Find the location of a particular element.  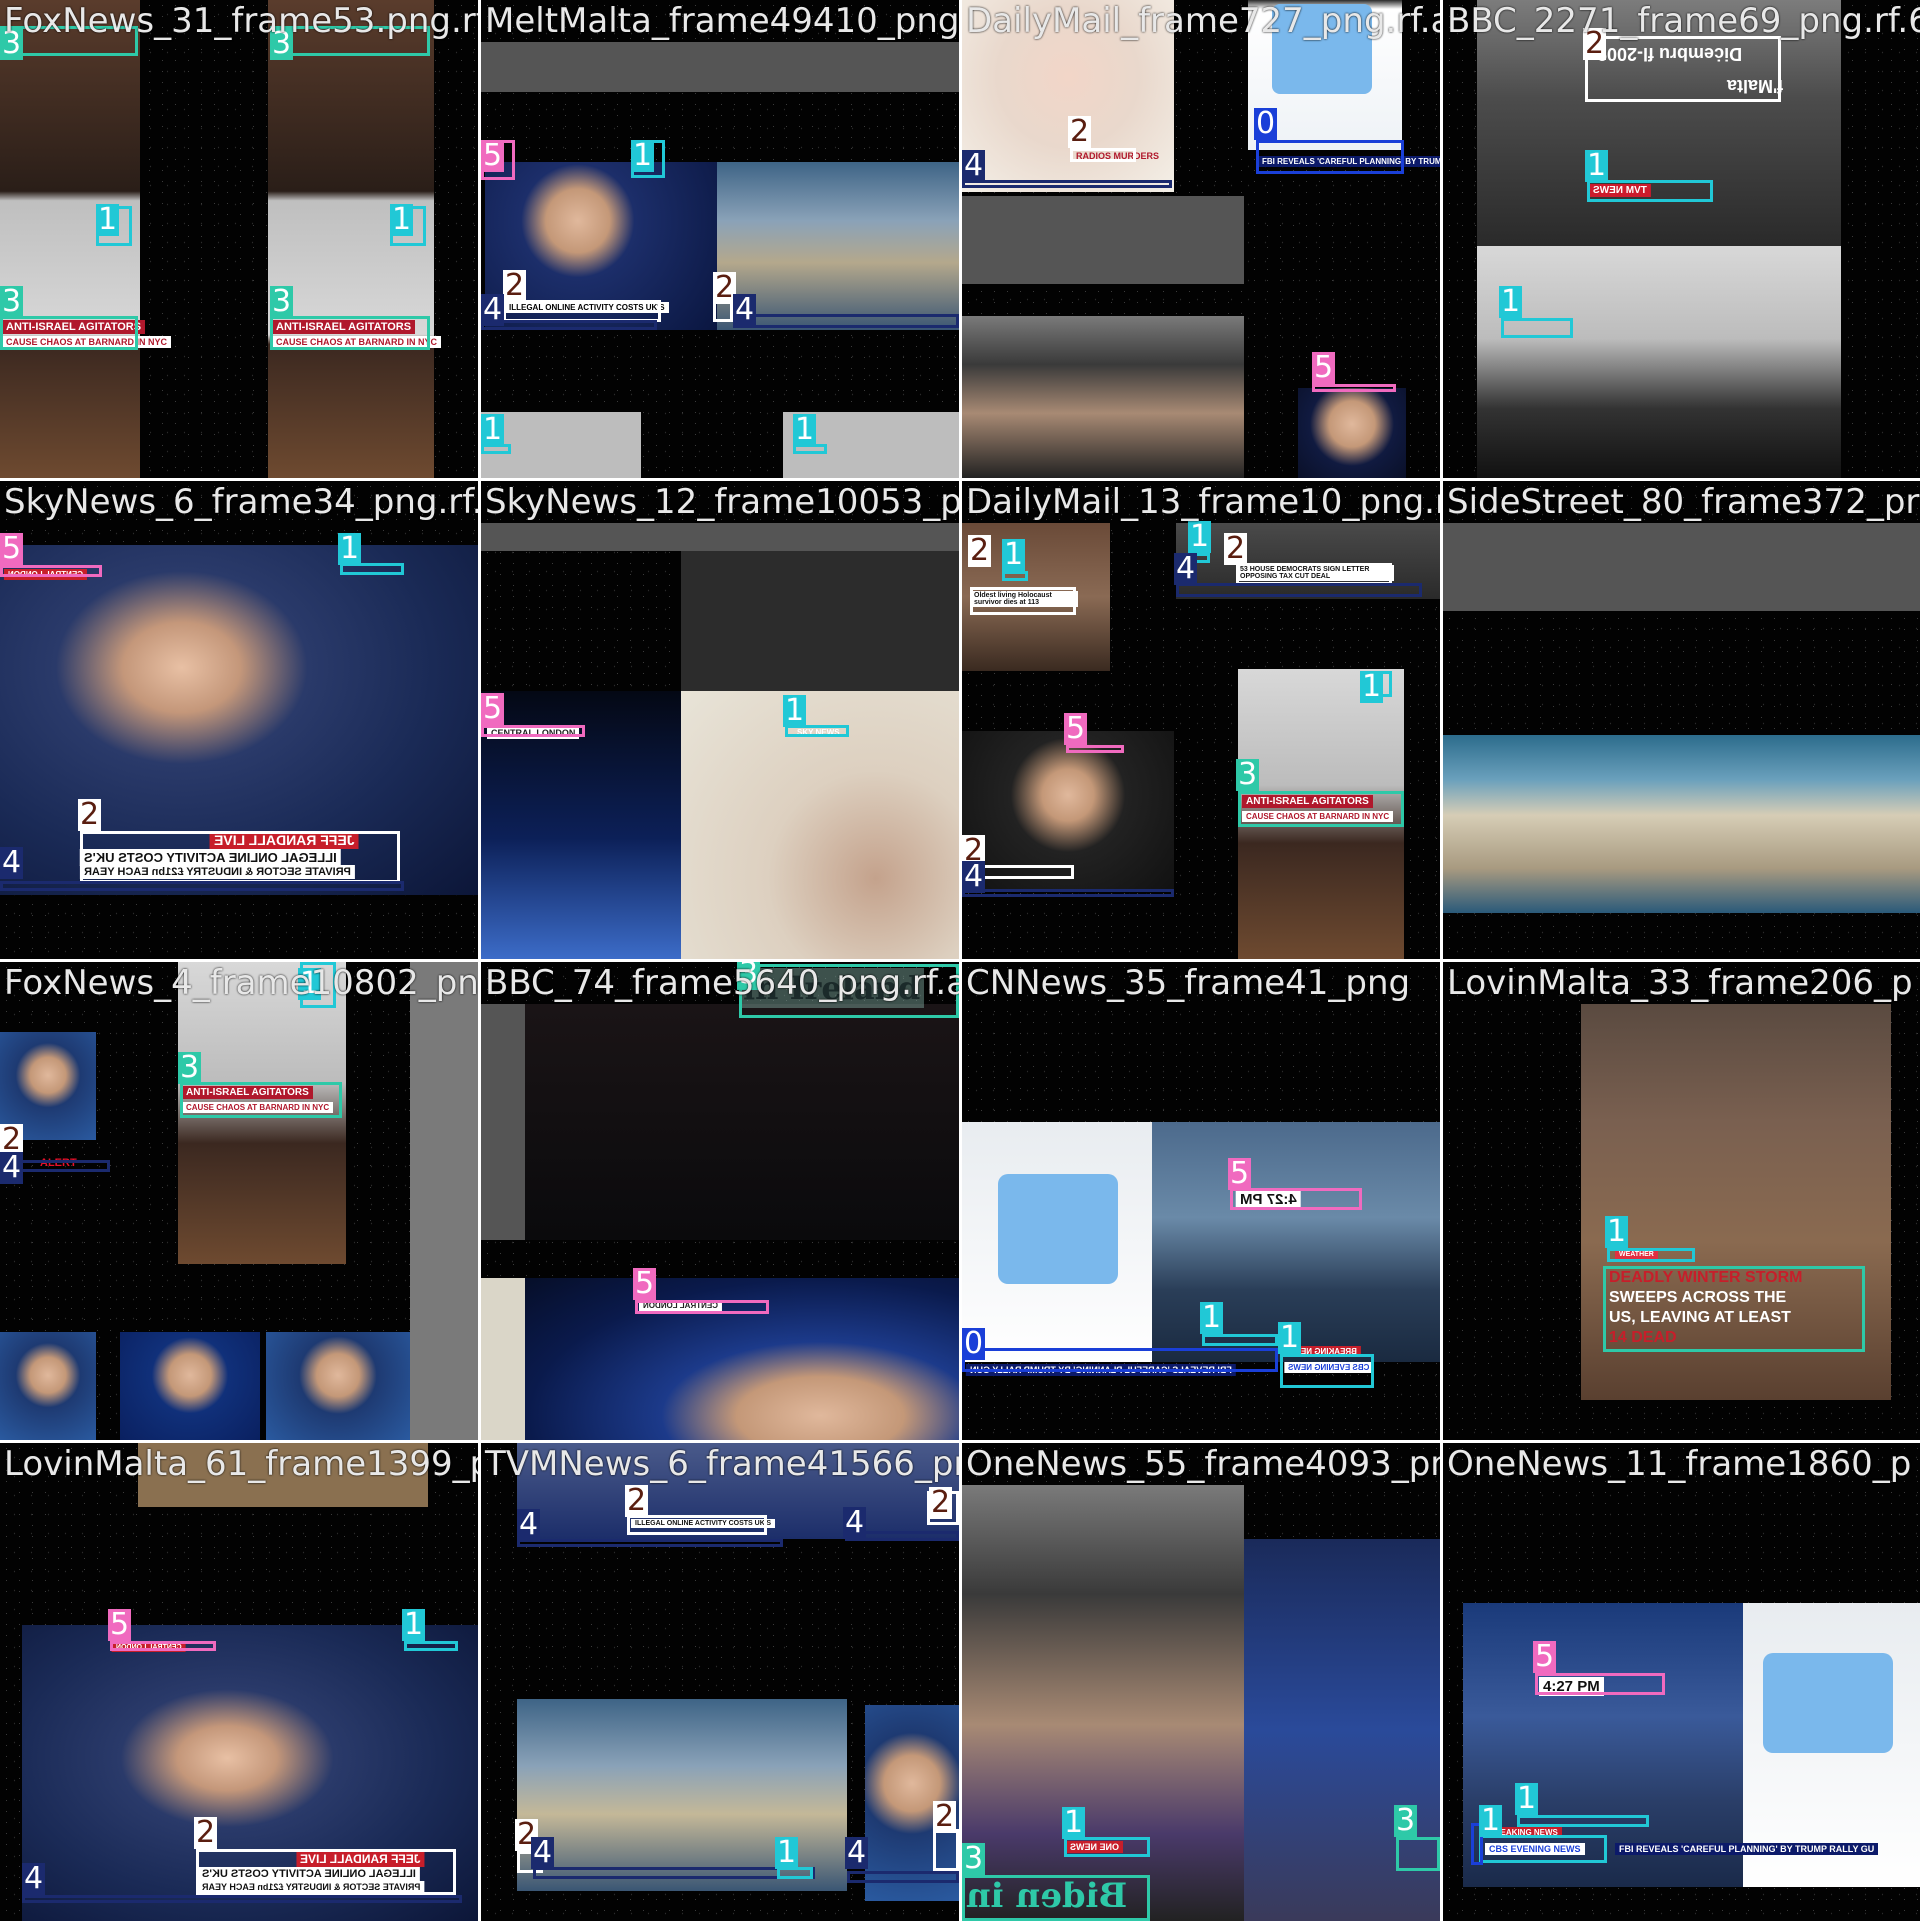

tile-title: CNNews_35_frame41_png is located at coordinates (1188, 983).